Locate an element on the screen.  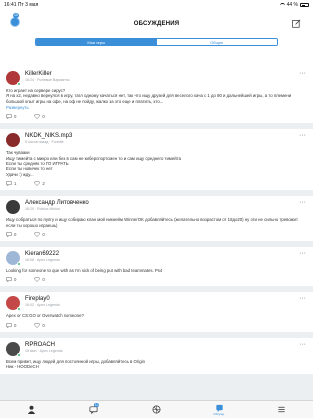
segmented-control: Мои игры Общее is located at coordinates (156, 42).